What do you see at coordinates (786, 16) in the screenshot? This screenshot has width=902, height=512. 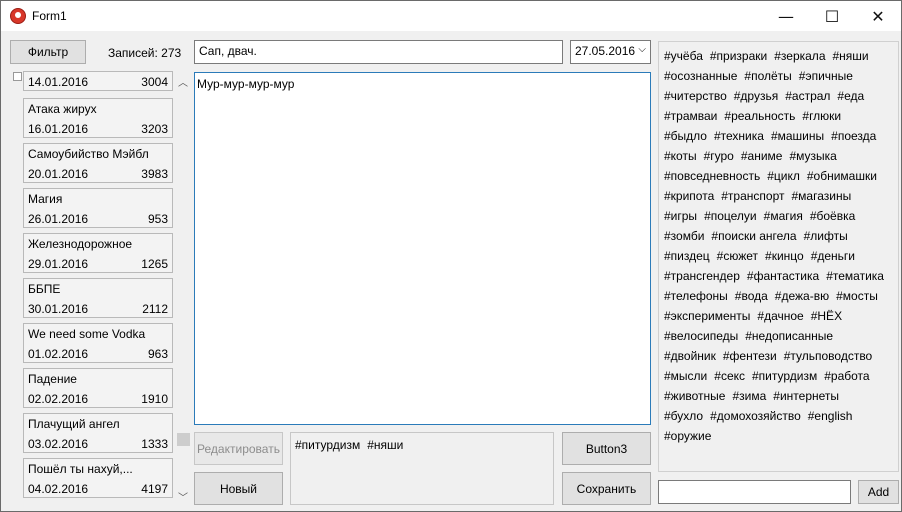 I see `minimize-button: —` at bounding box center [786, 16].